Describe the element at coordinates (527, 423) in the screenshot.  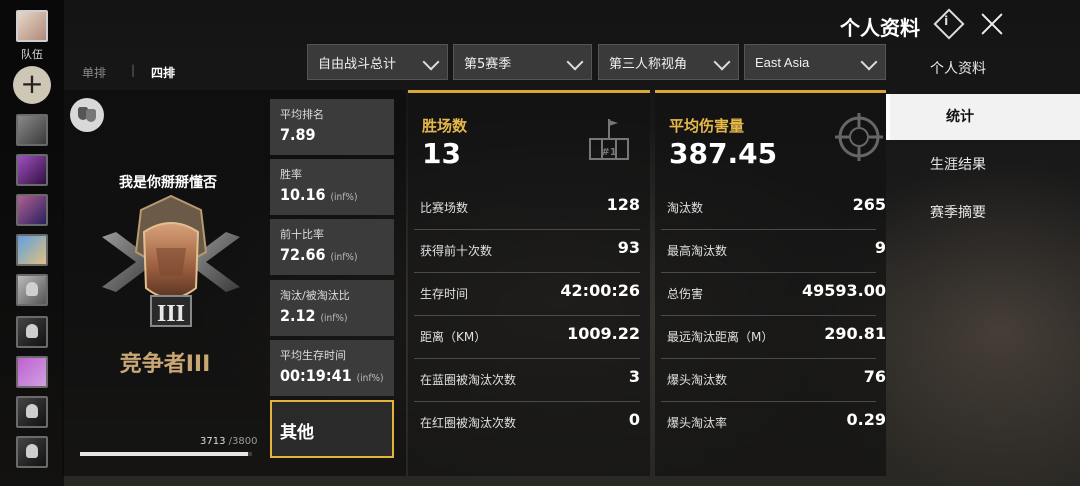
I see `list-item: 在红圈被淘汰次数 0` at that location.